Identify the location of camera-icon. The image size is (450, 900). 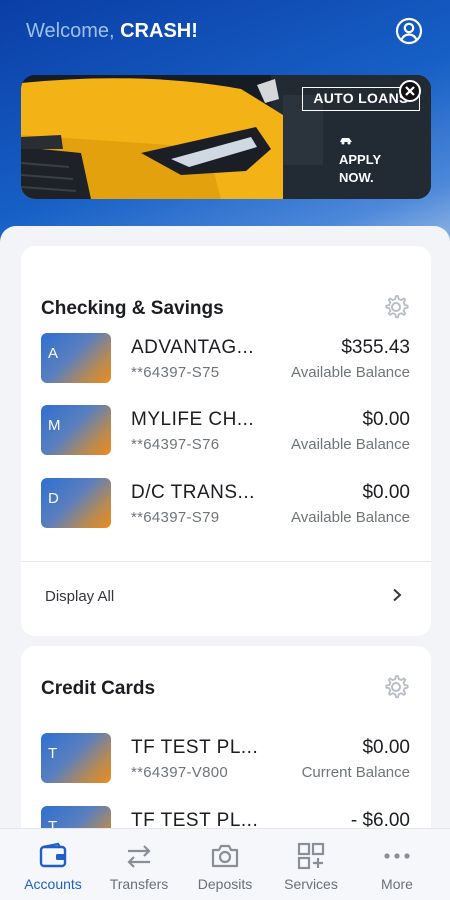
(225, 856).